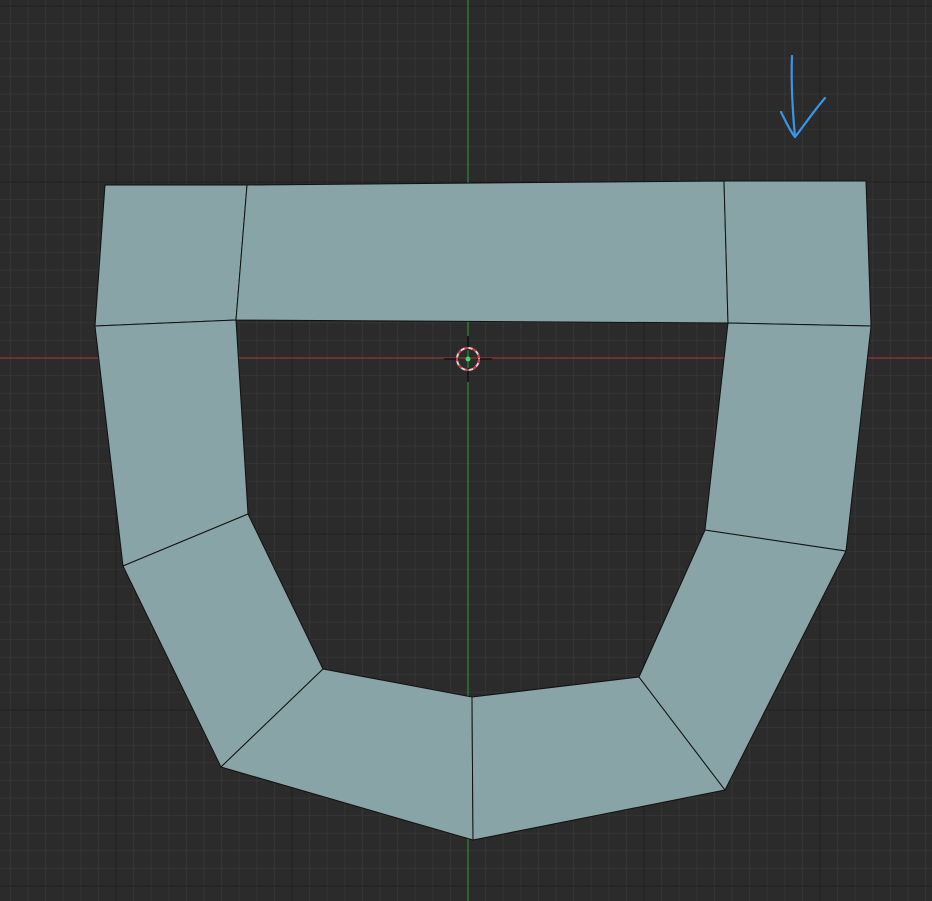 The width and height of the screenshot is (932, 901). Describe the element at coordinates (171, 255) in the screenshot. I see `mesh-face-top-left` at that location.